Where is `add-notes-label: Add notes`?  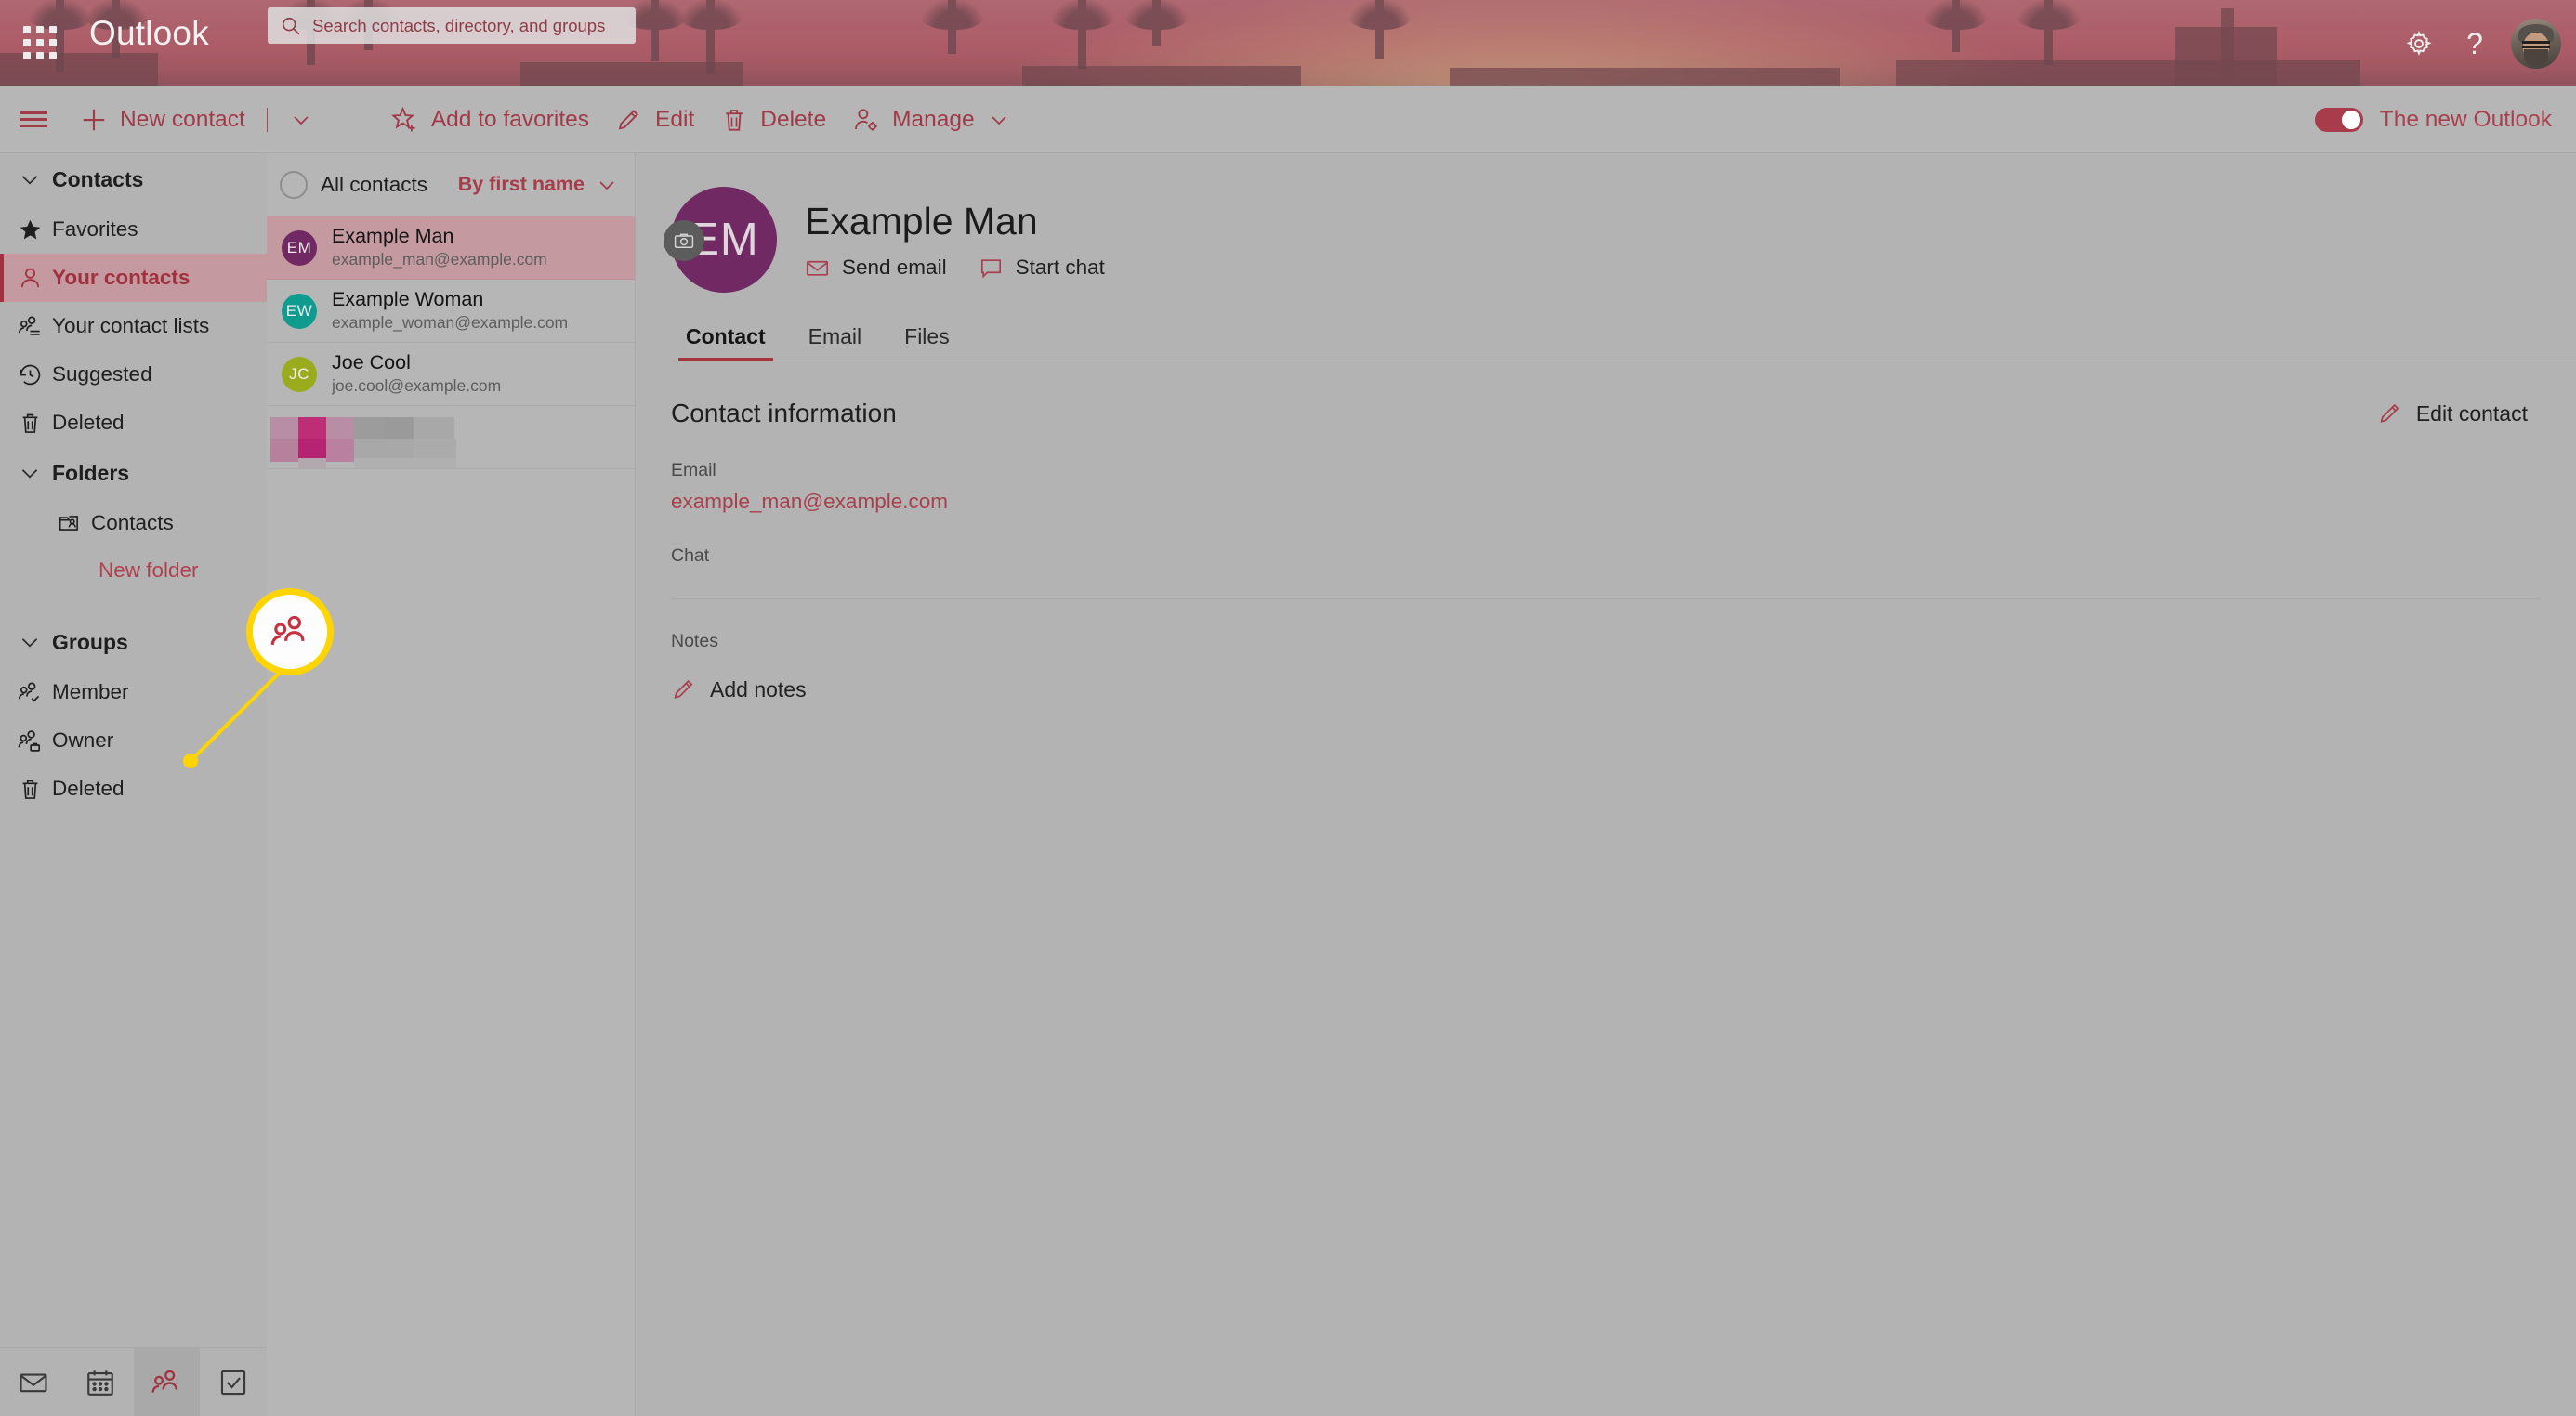 add-notes-label: Add notes is located at coordinates (758, 688).